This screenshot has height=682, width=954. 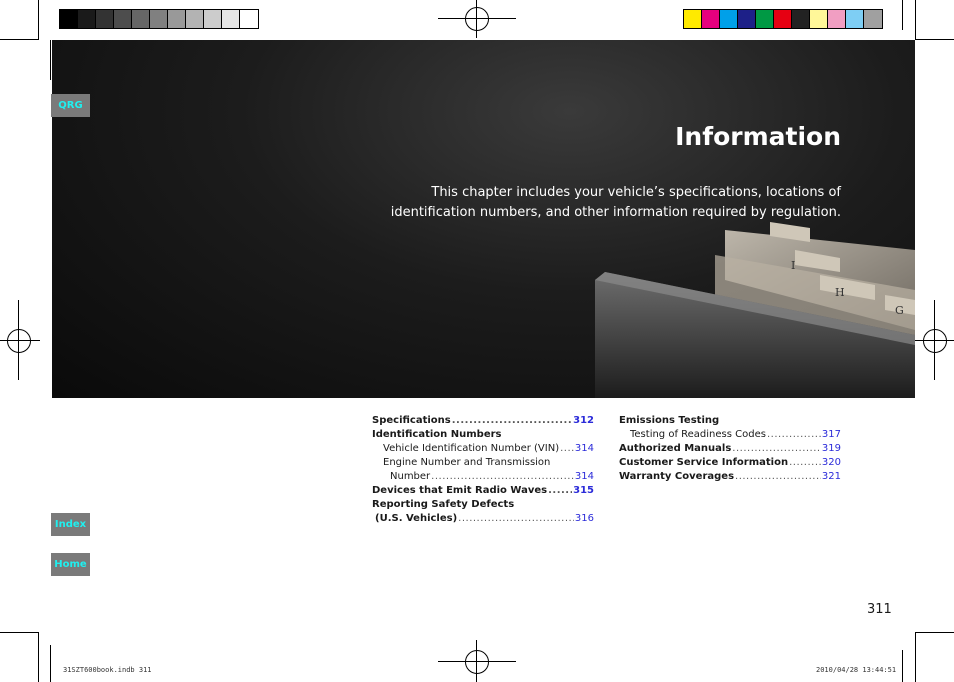 I want to click on grayscale-color-bar, so click(x=159, y=19).